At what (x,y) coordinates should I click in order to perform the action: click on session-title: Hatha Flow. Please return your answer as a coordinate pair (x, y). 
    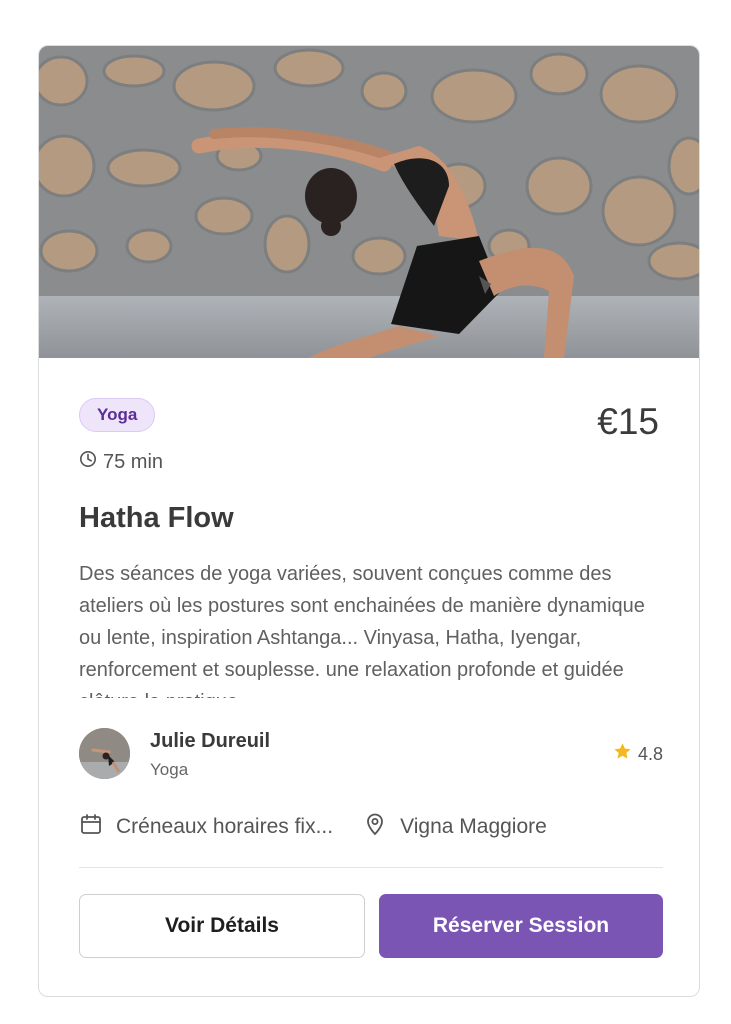
    Looking at the image, I should click on (156, 518).